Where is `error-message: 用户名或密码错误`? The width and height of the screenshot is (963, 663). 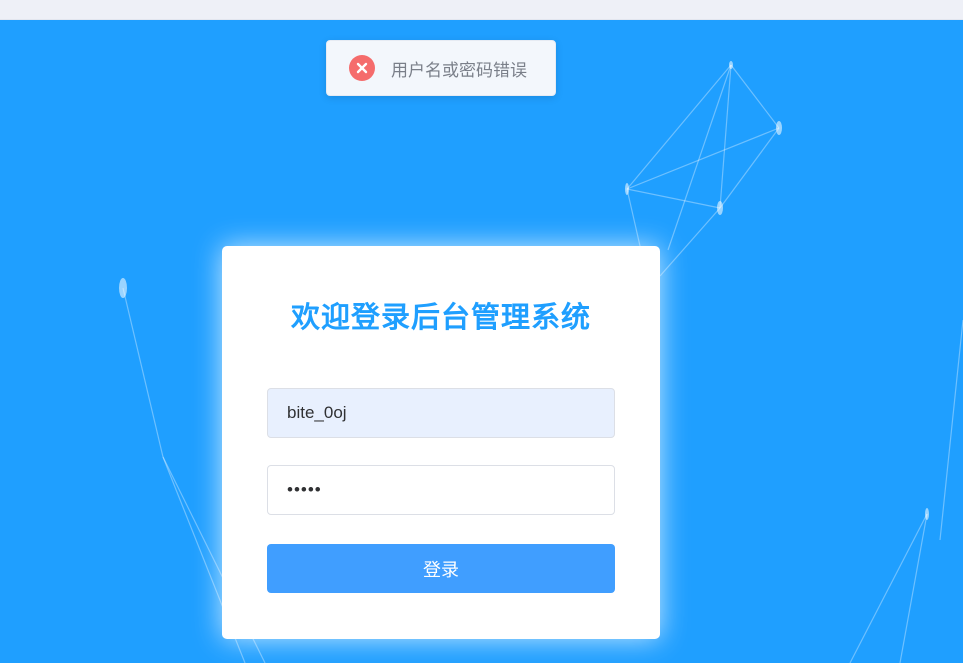
error-message: 用户名或密码错误 is located at coordinates (459, 70).